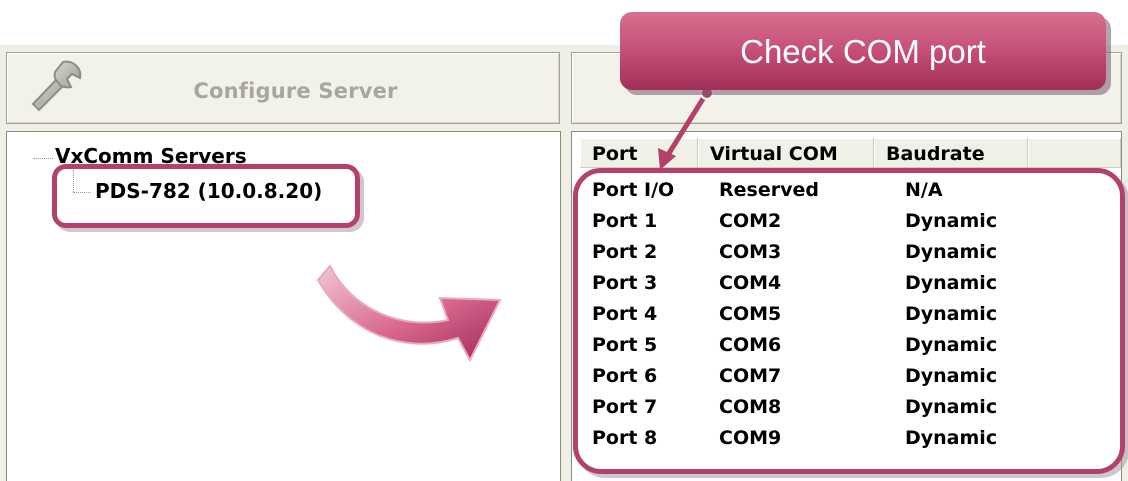  Describe the element at coordinates (43, 158) in the screenshot. I see `tree-connector` at that location.